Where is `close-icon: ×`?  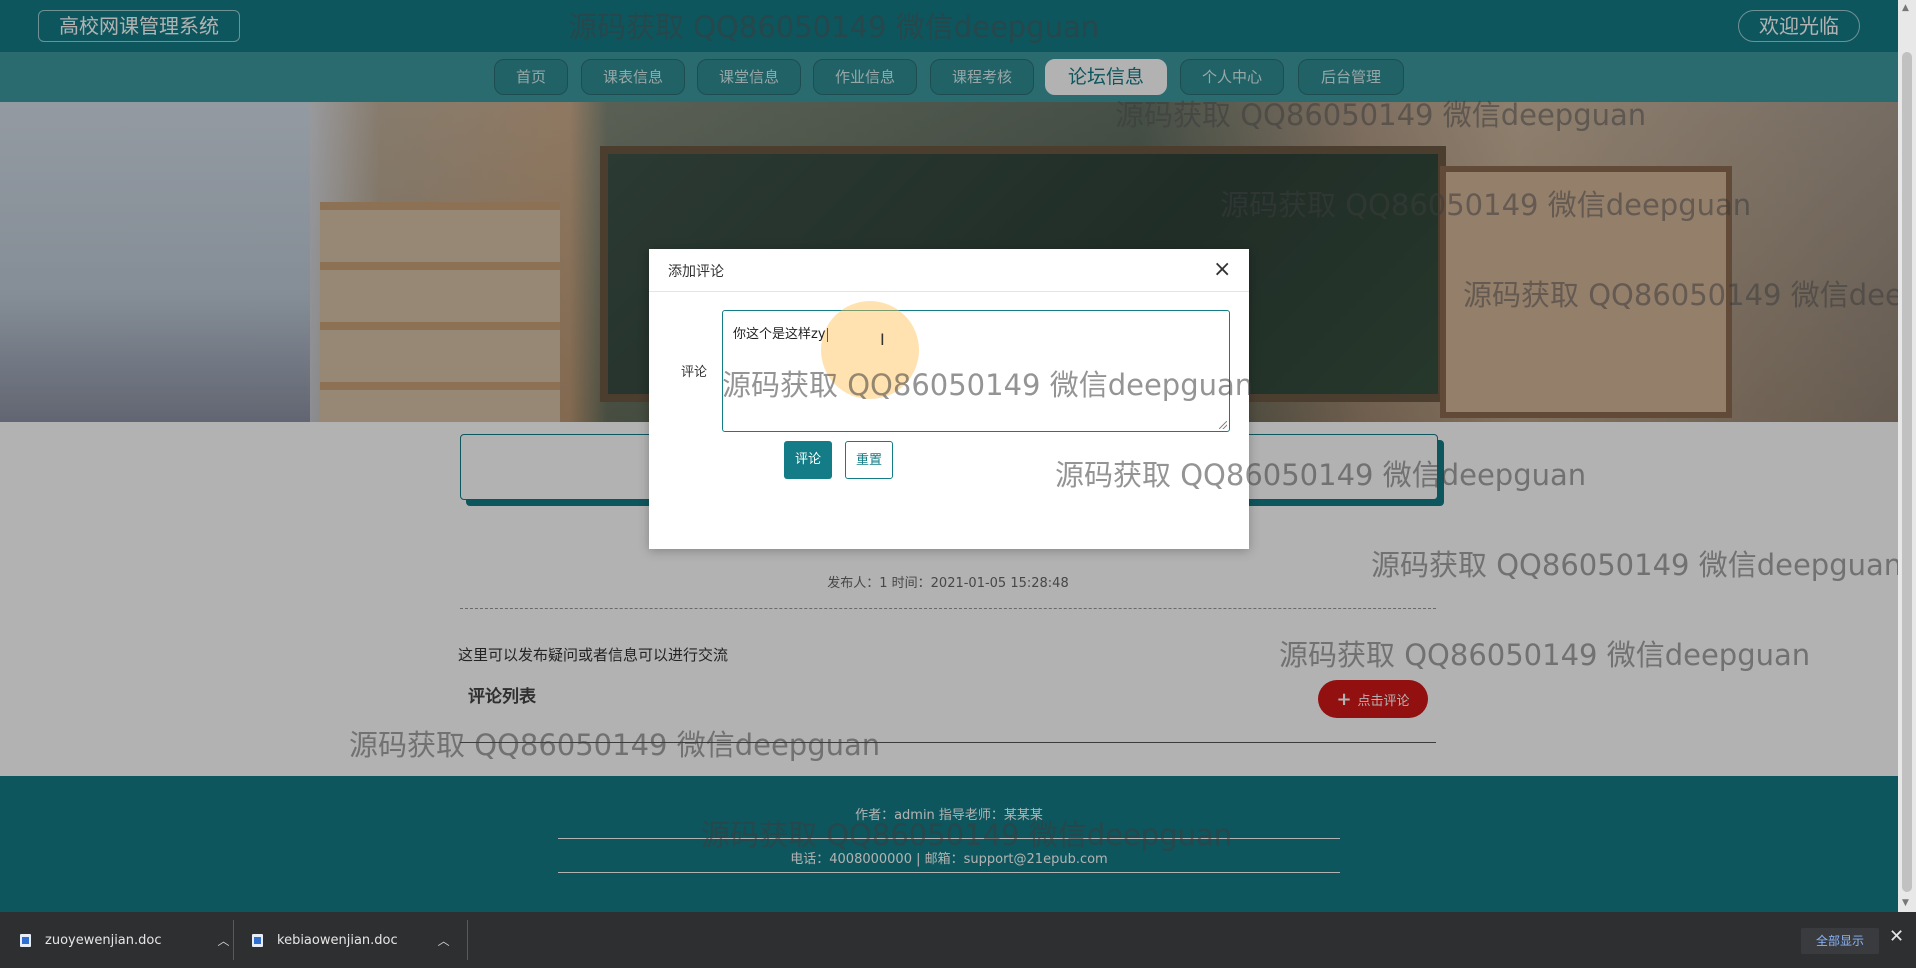
close-icon: × is located at coordinates (1222, 269).